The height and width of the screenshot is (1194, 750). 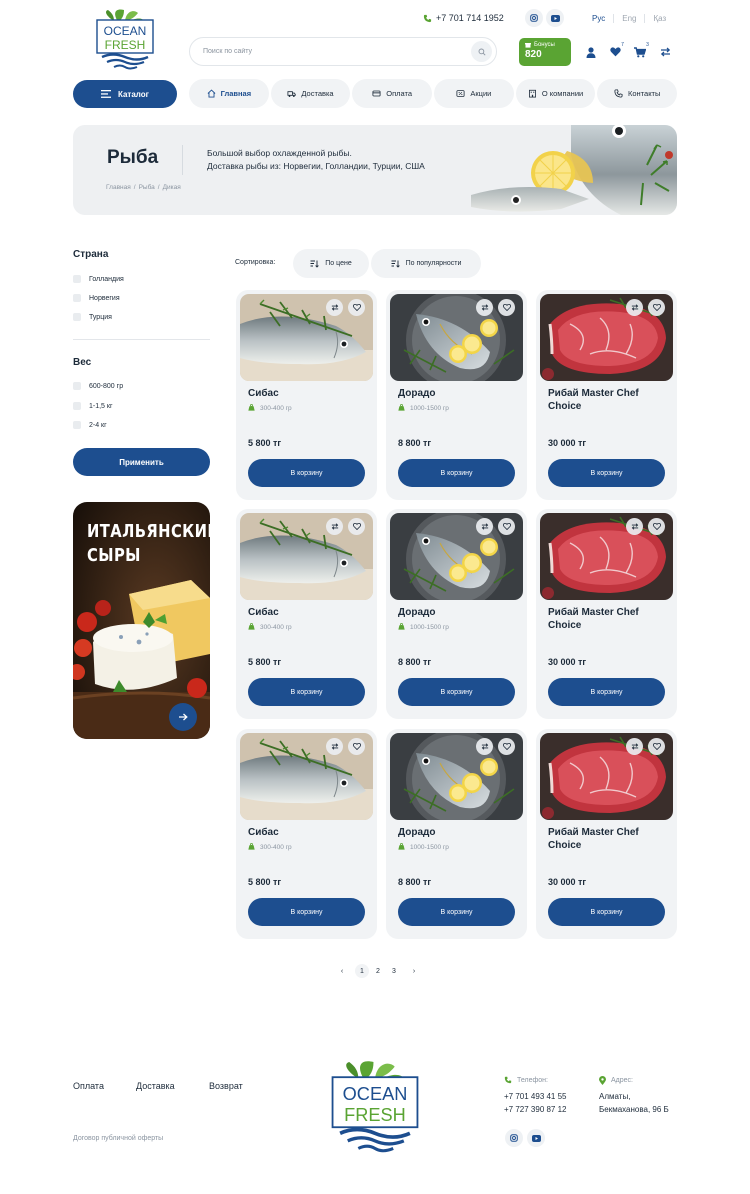 I want to click on filter-option-weight: 2-4 кг, so click(x=90, y=425).